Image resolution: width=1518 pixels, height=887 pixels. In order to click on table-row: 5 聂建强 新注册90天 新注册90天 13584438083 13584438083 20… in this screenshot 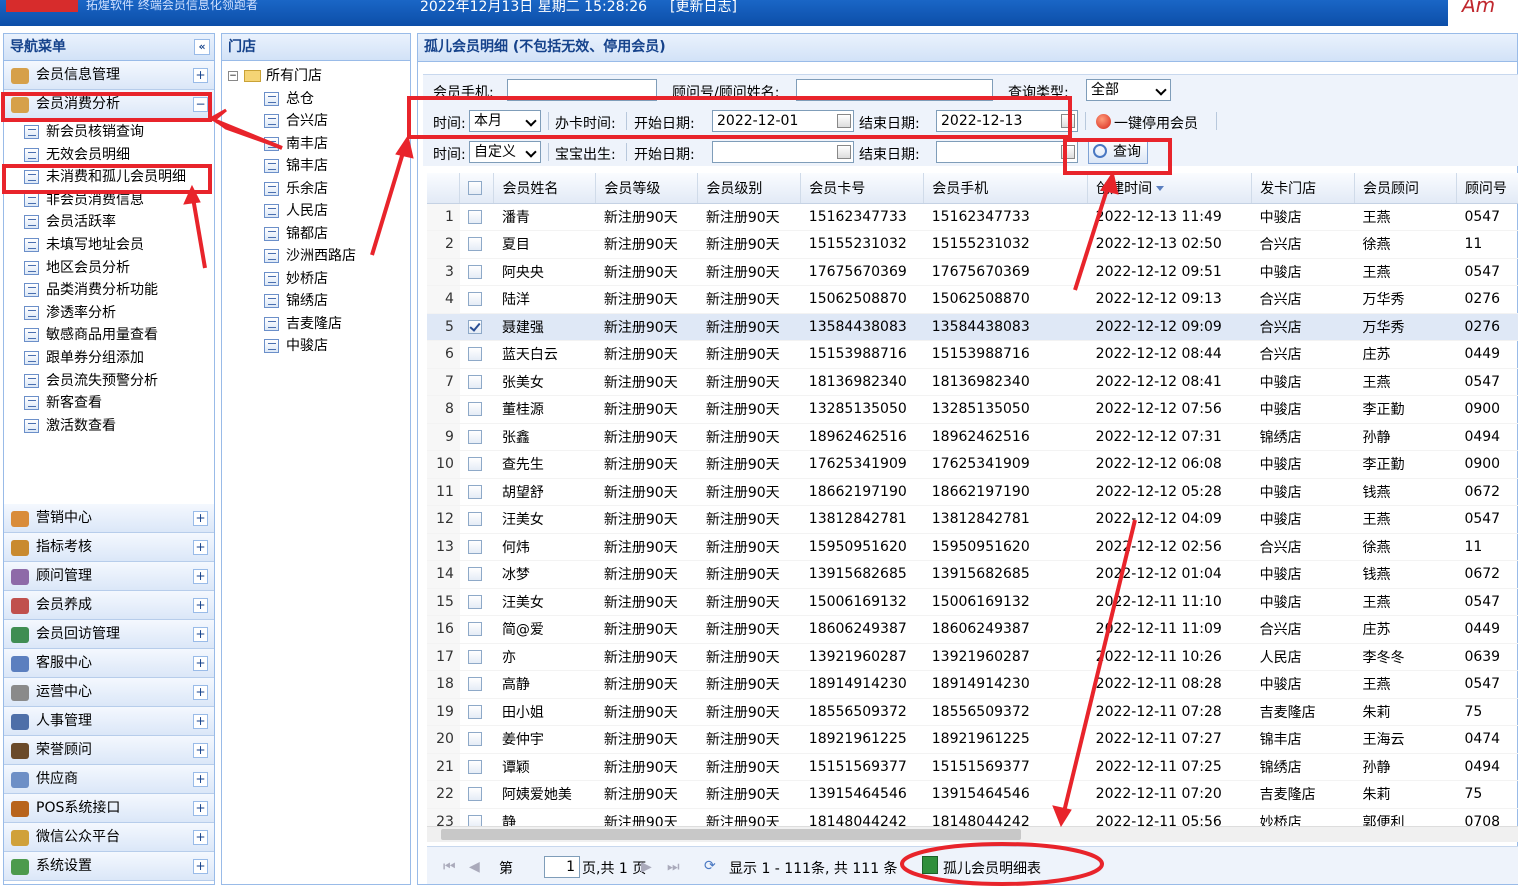, I will do `click(972, 327)`.